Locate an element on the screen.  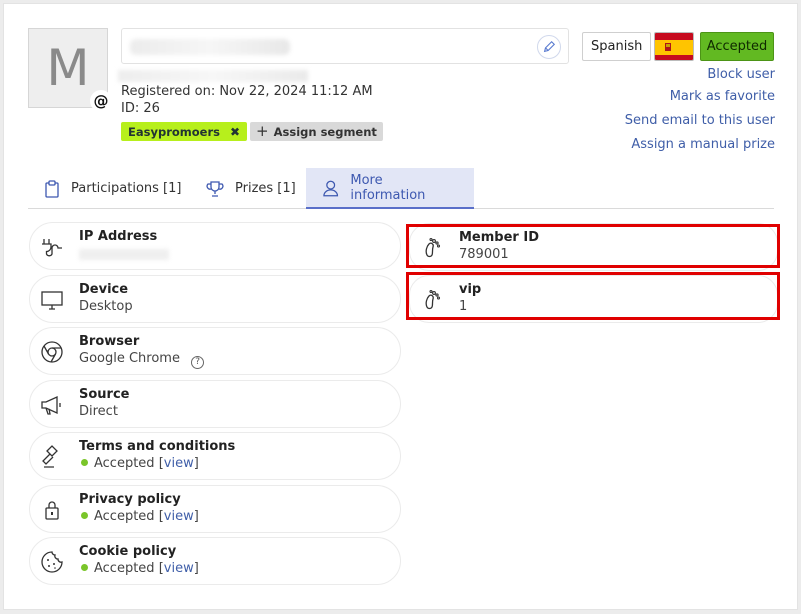
segment-tag-label: Easypromoers is located at coordinates (174, 131).